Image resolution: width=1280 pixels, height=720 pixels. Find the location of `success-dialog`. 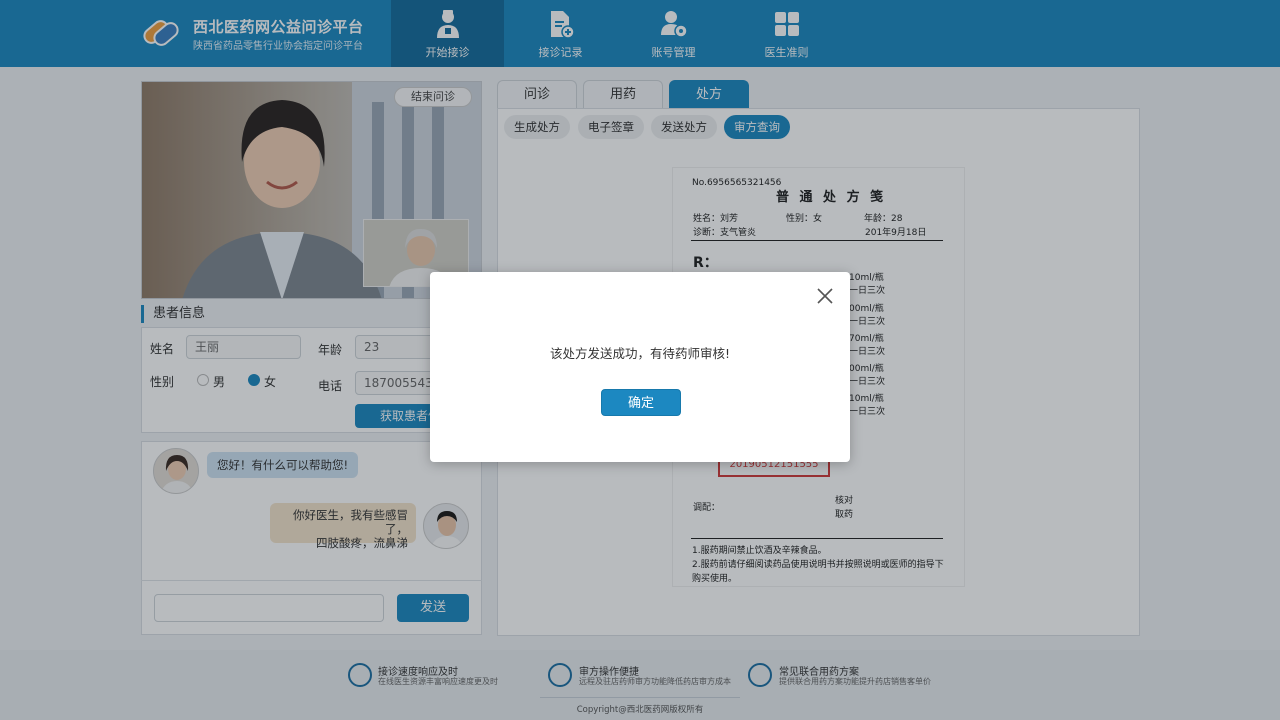

success-dialog is located at coordinates (640, 367).